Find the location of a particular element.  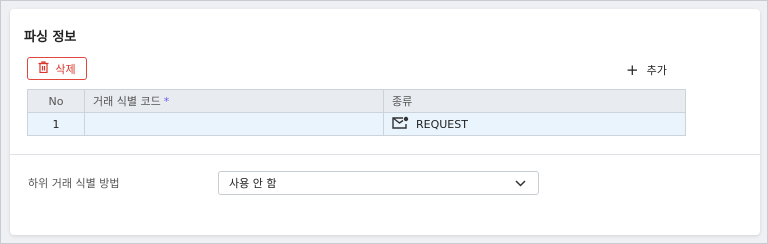

table-row: 1 REQUEST is located at coordinates (356, 124).